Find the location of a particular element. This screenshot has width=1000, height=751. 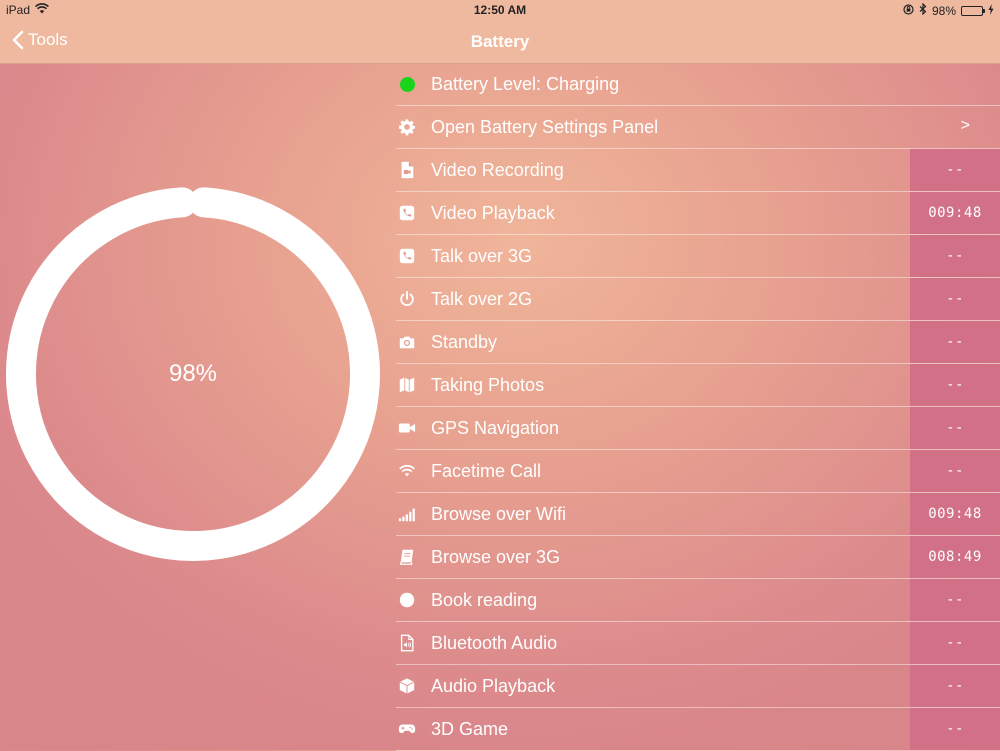

usage-row: Browse over 3G 008:49 is located at coordinates (698, 557).